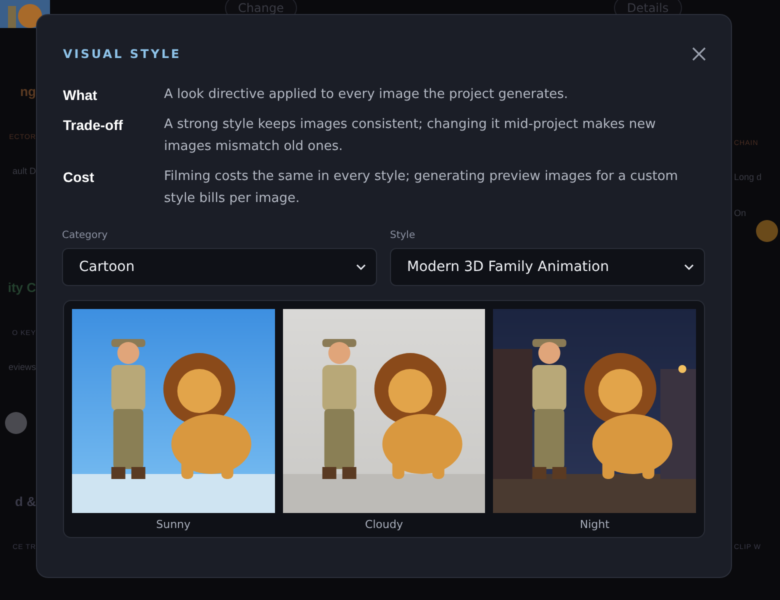 This screenshot has width=780, height=600. Describe the element at coordinates (367, 95) in the screenshot. I see `fact-description: A look directive applied to every image the project generates.` at that location.